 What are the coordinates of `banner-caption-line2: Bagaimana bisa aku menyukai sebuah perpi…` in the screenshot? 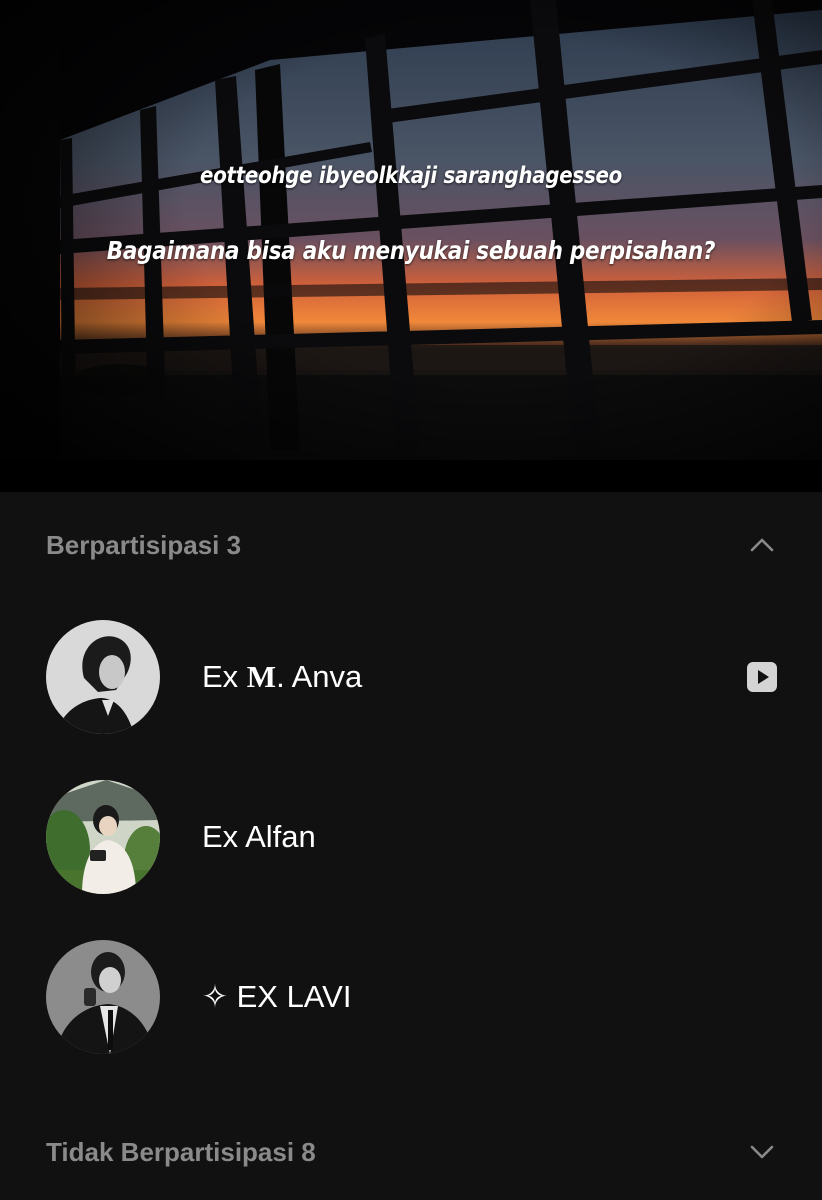 It's located at (411, 250).